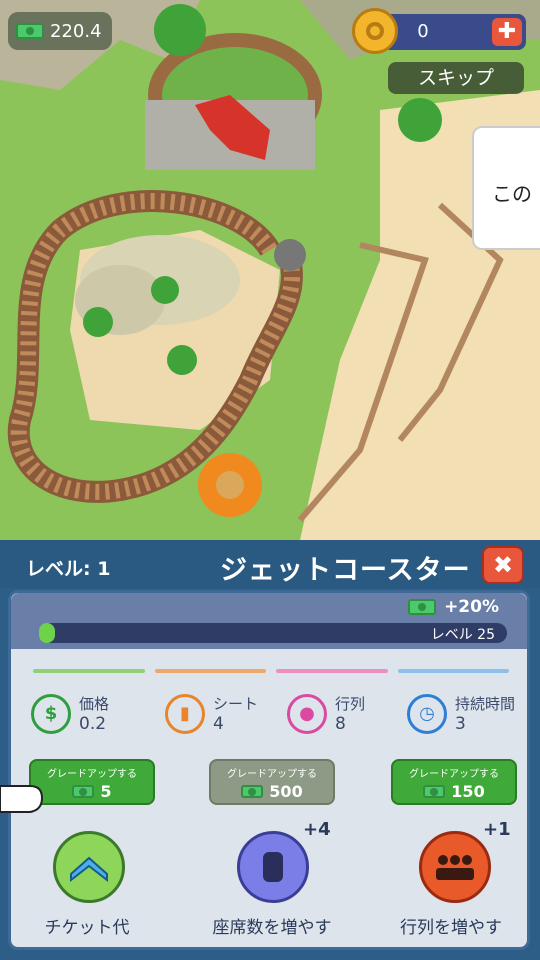 The width and height of the screenshot is (540, 960). What do you see at coordinates (456, 78) in the screenshot?
I see `skip-button: スキップ` at bounding box center [456, 78].